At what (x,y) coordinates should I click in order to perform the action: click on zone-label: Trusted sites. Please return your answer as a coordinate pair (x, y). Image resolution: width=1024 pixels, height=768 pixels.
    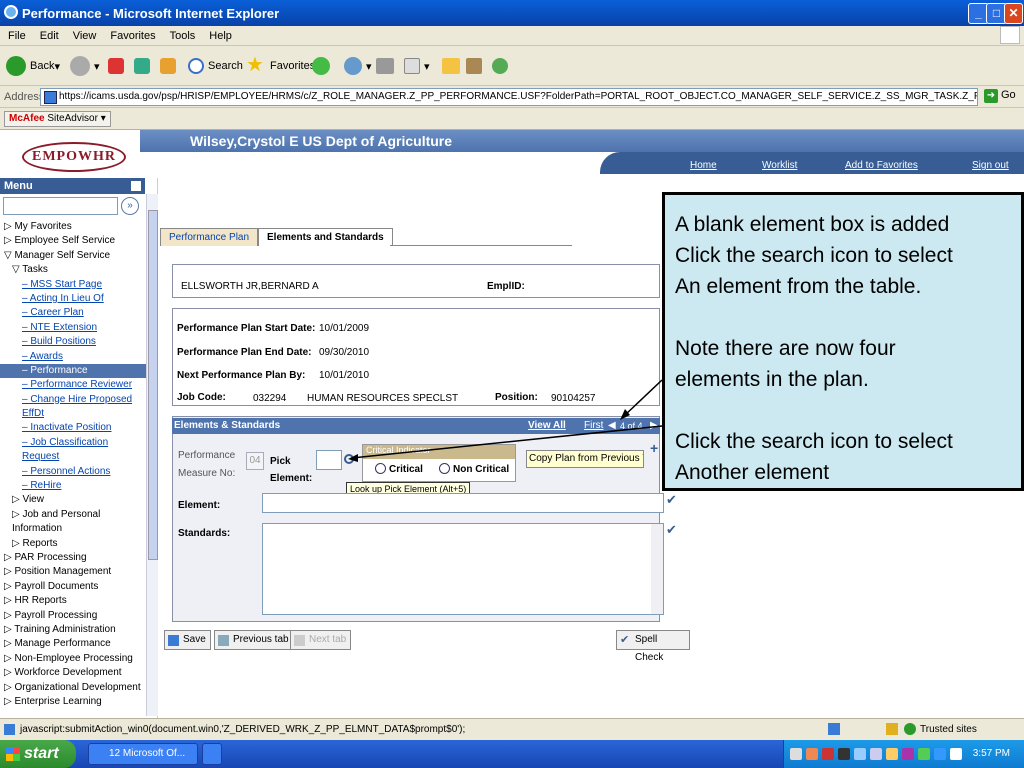
    Looking at the image, I should click on (948, 729).